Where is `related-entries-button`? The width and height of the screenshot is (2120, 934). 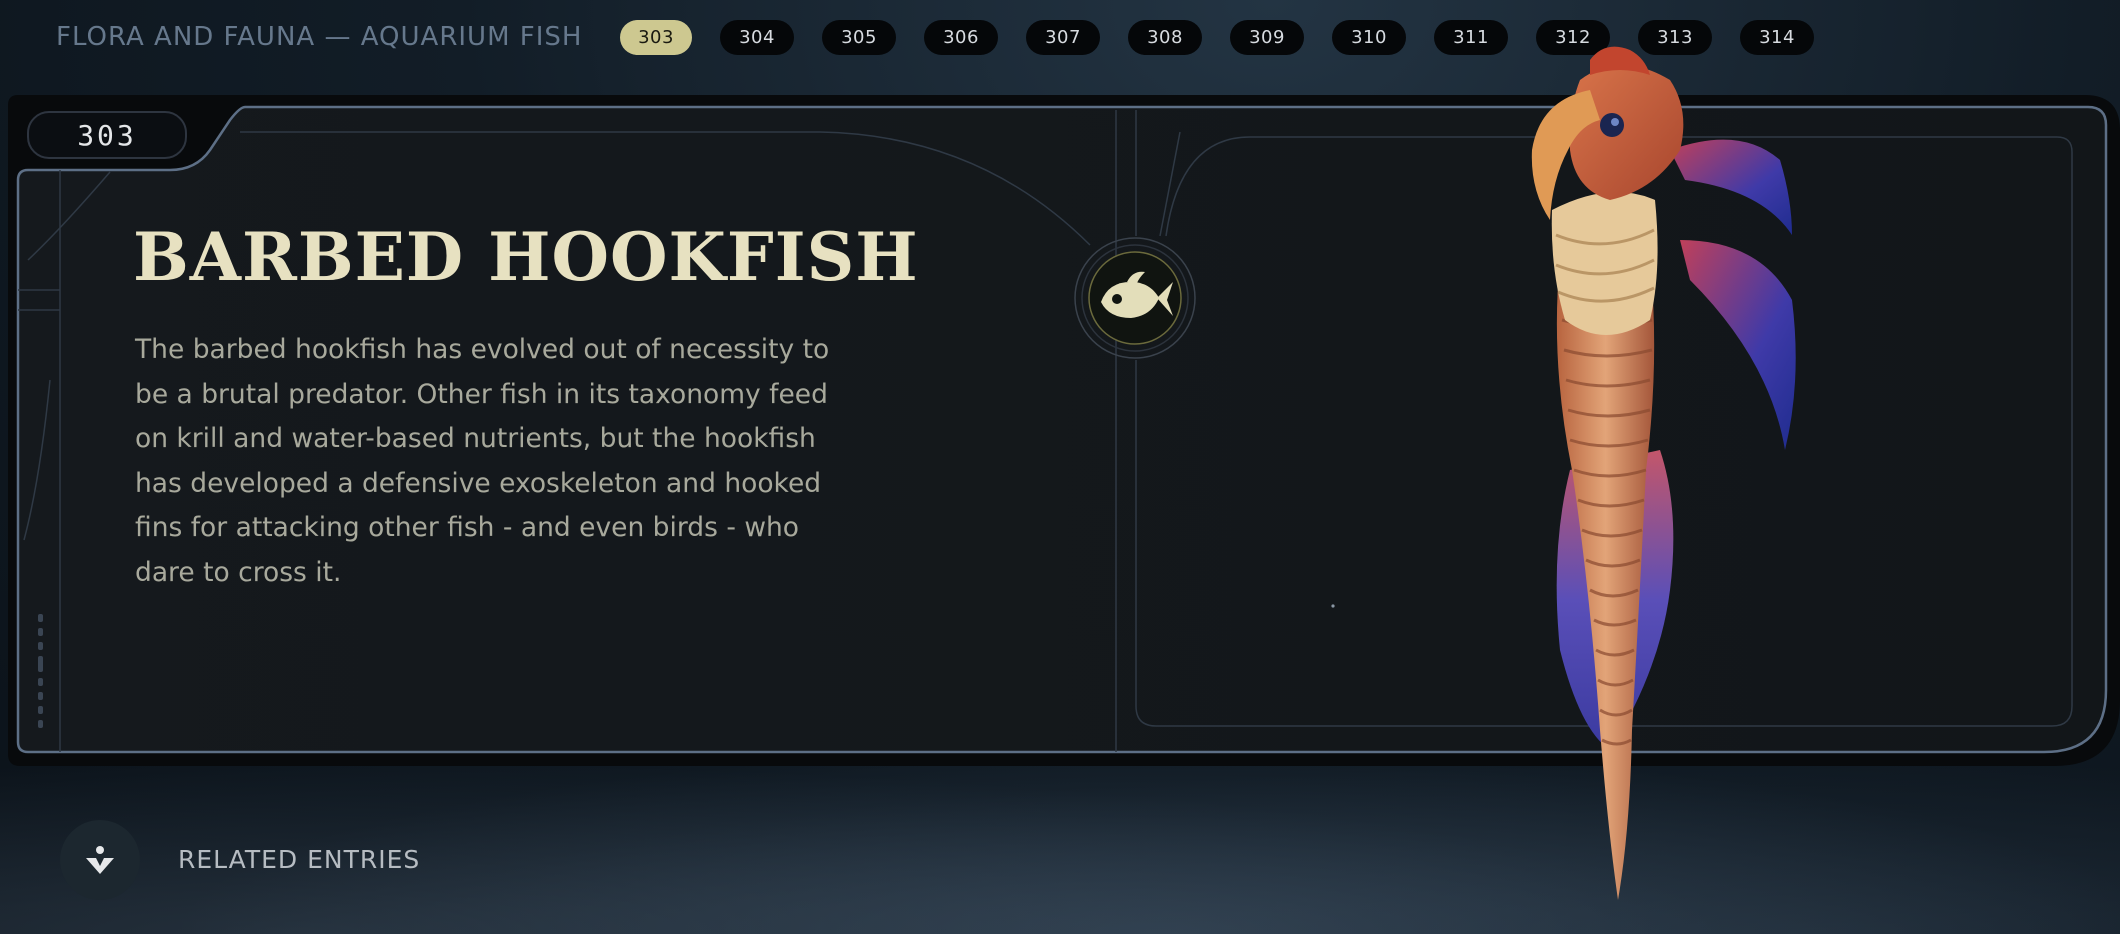
related-entries-button is located at coordinates (100, 860).